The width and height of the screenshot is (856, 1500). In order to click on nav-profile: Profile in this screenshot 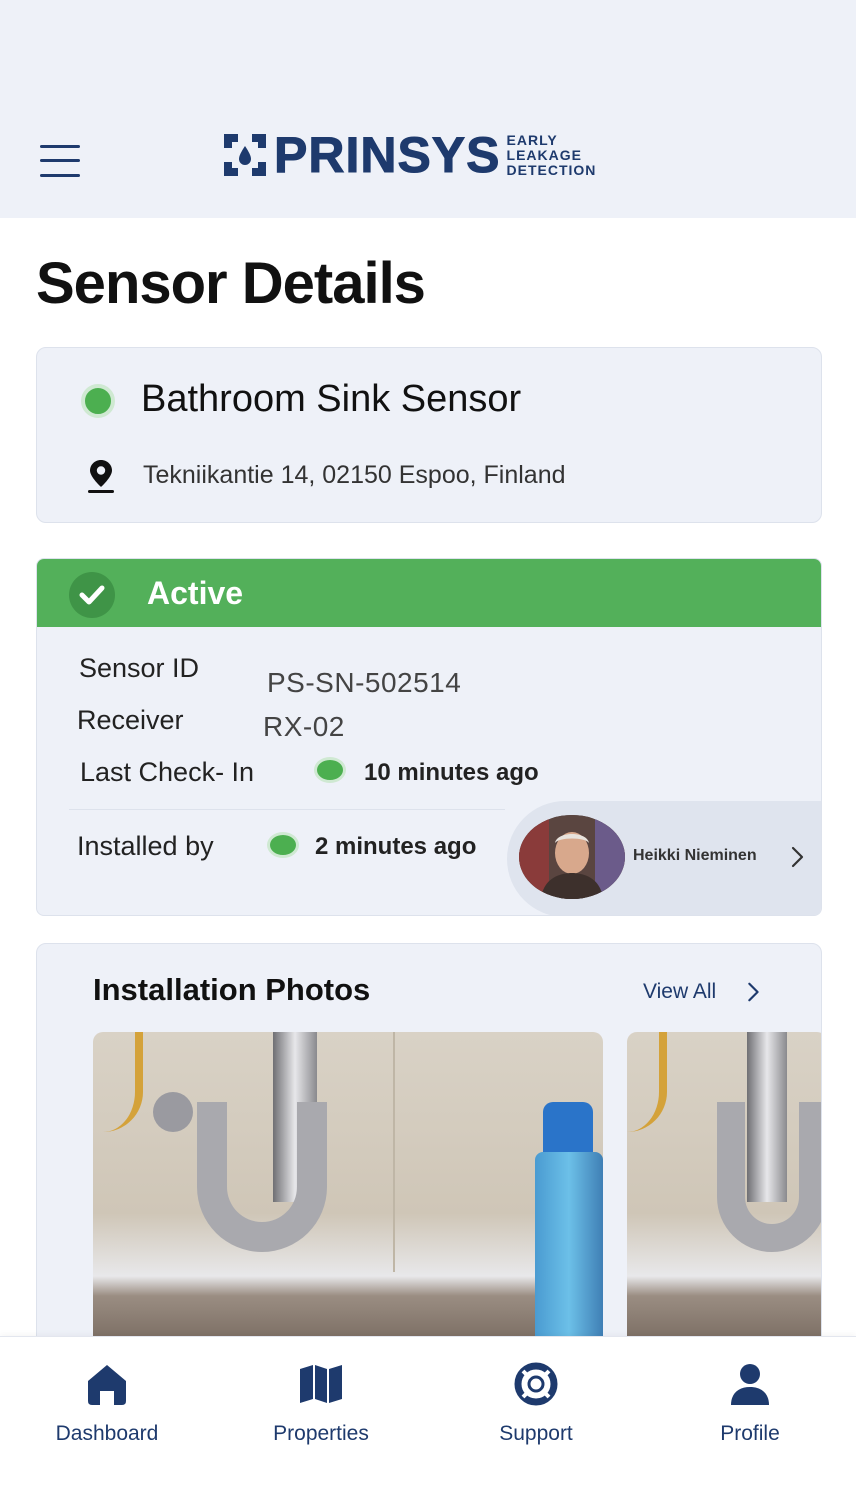, I will do `click(750, 1403)`.